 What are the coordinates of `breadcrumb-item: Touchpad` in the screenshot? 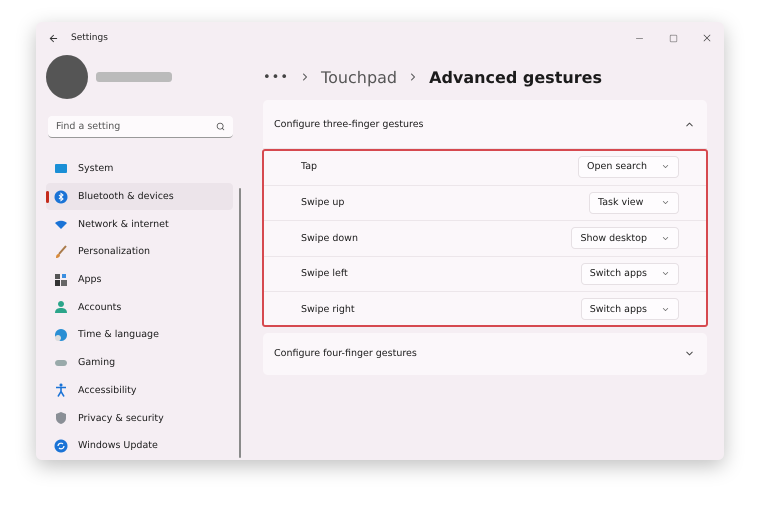 It's located at (359, 77).